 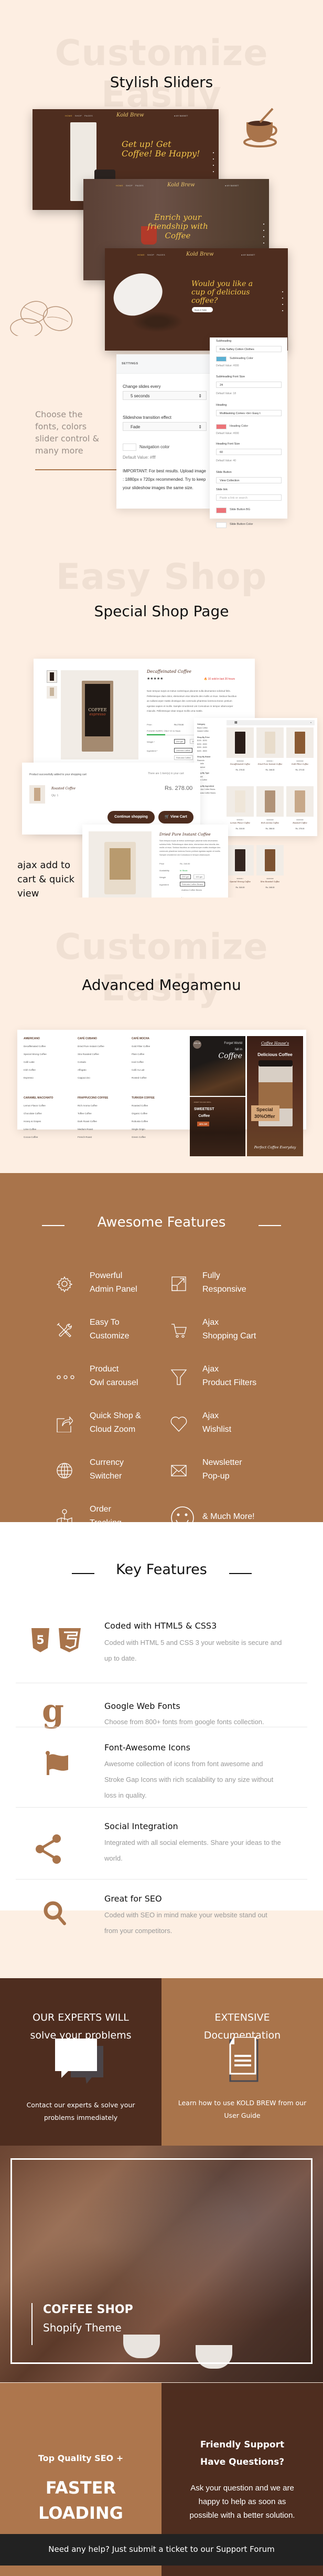 I want to click on heading-color-swatch, so click(x=221, y=426).